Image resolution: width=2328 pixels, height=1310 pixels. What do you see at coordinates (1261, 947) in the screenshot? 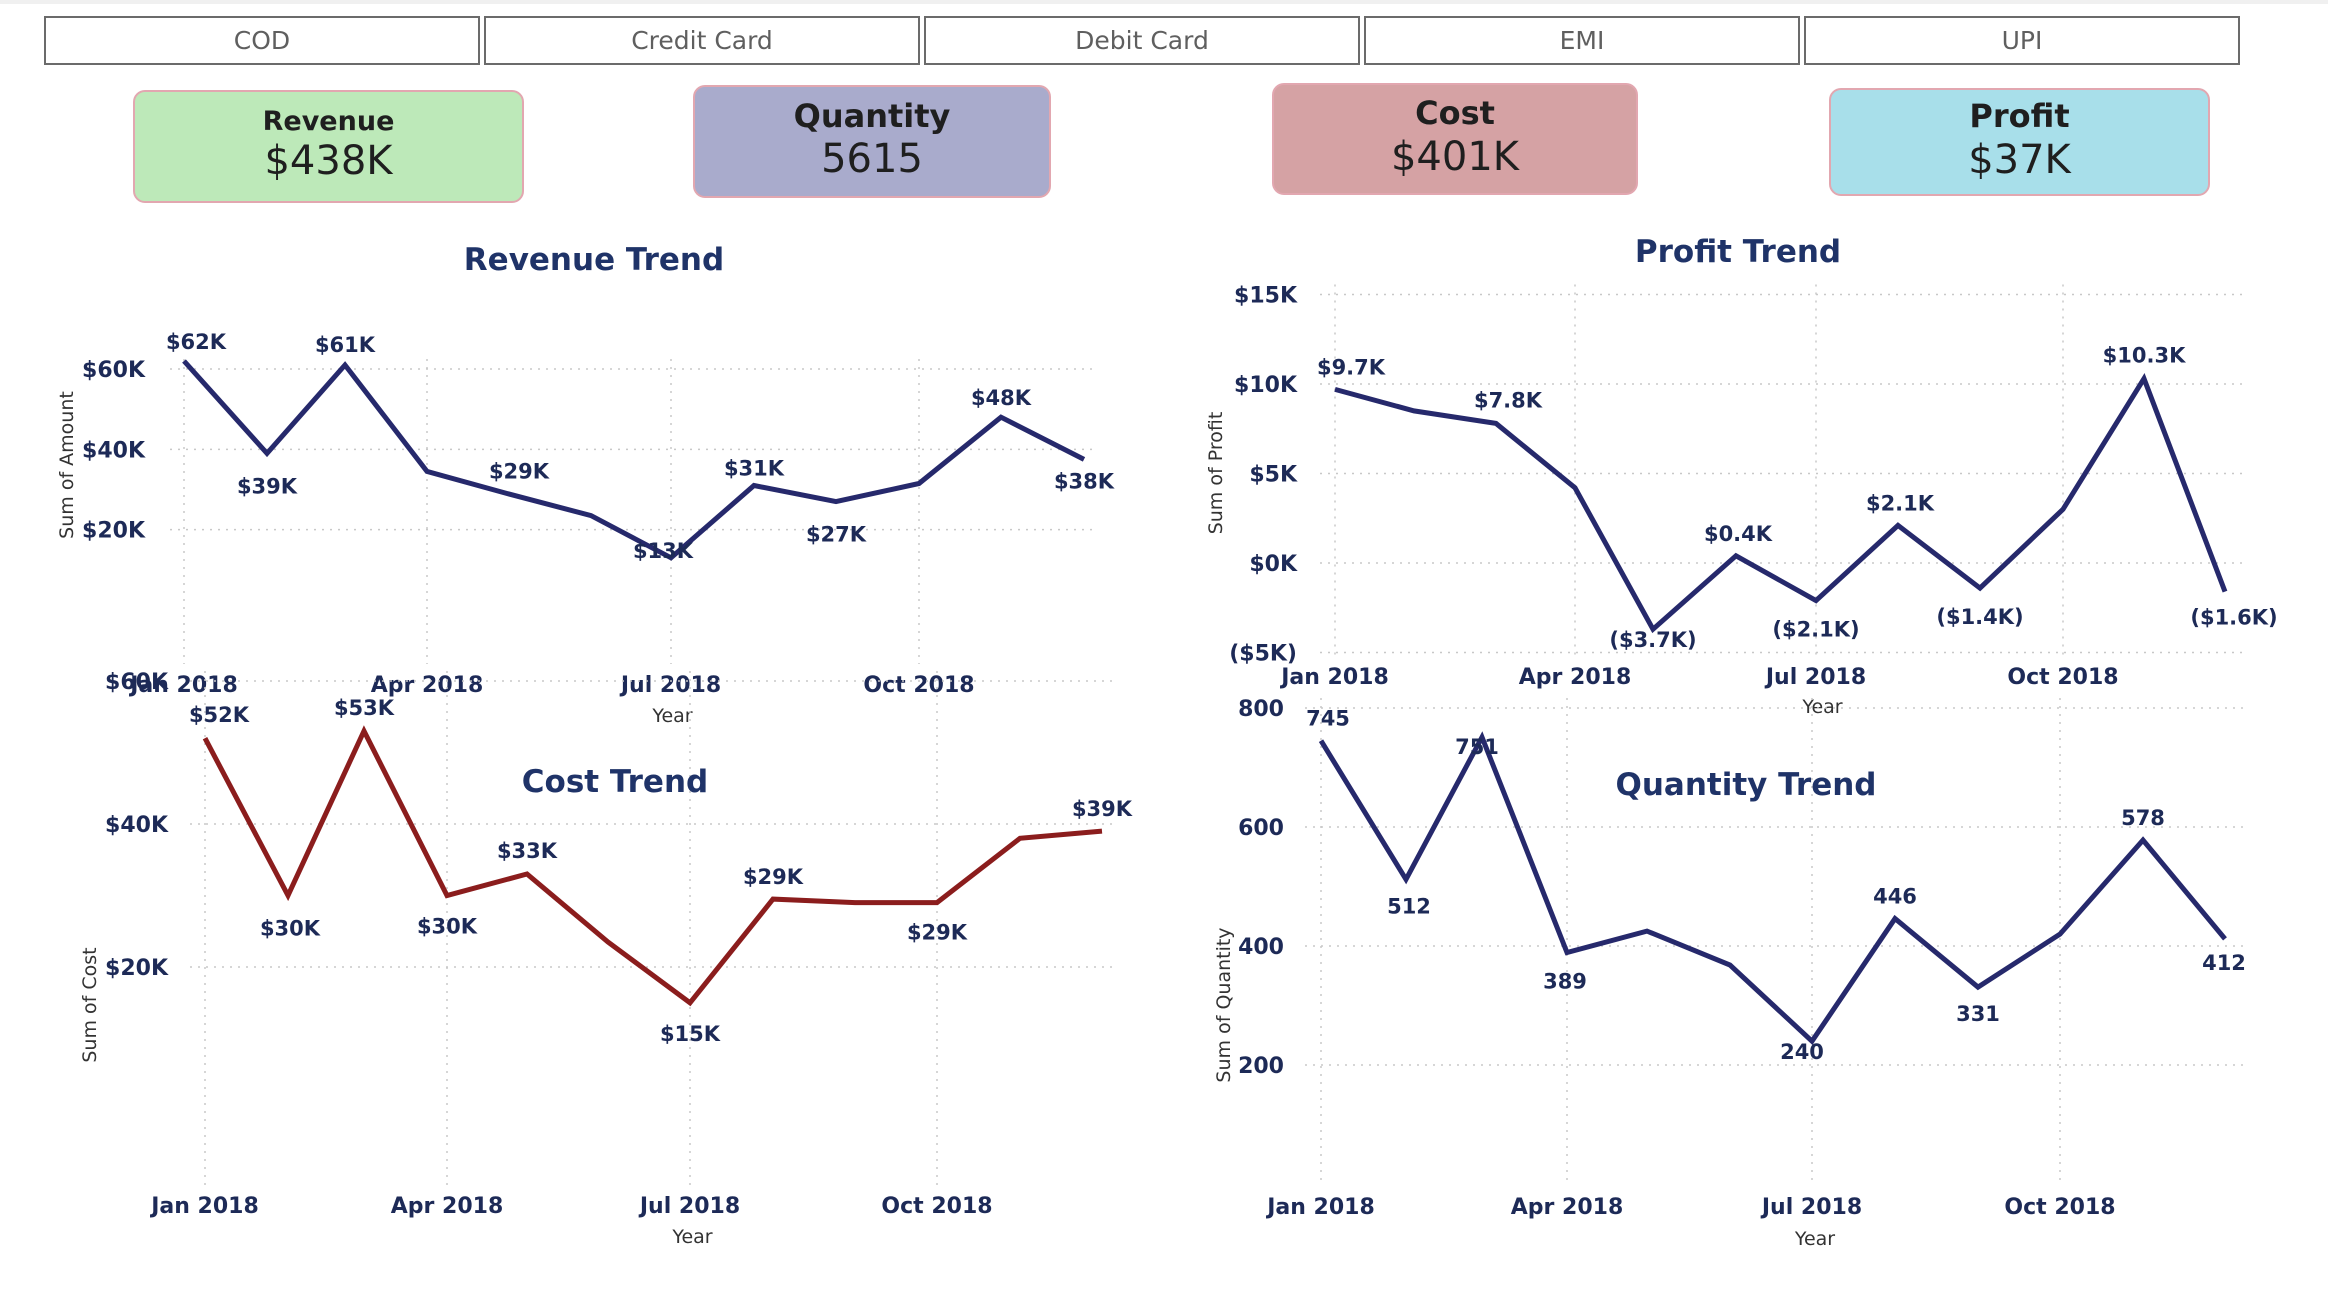
I see `quantity-y-tick-label: 400` at bounding box center [1261, 947].